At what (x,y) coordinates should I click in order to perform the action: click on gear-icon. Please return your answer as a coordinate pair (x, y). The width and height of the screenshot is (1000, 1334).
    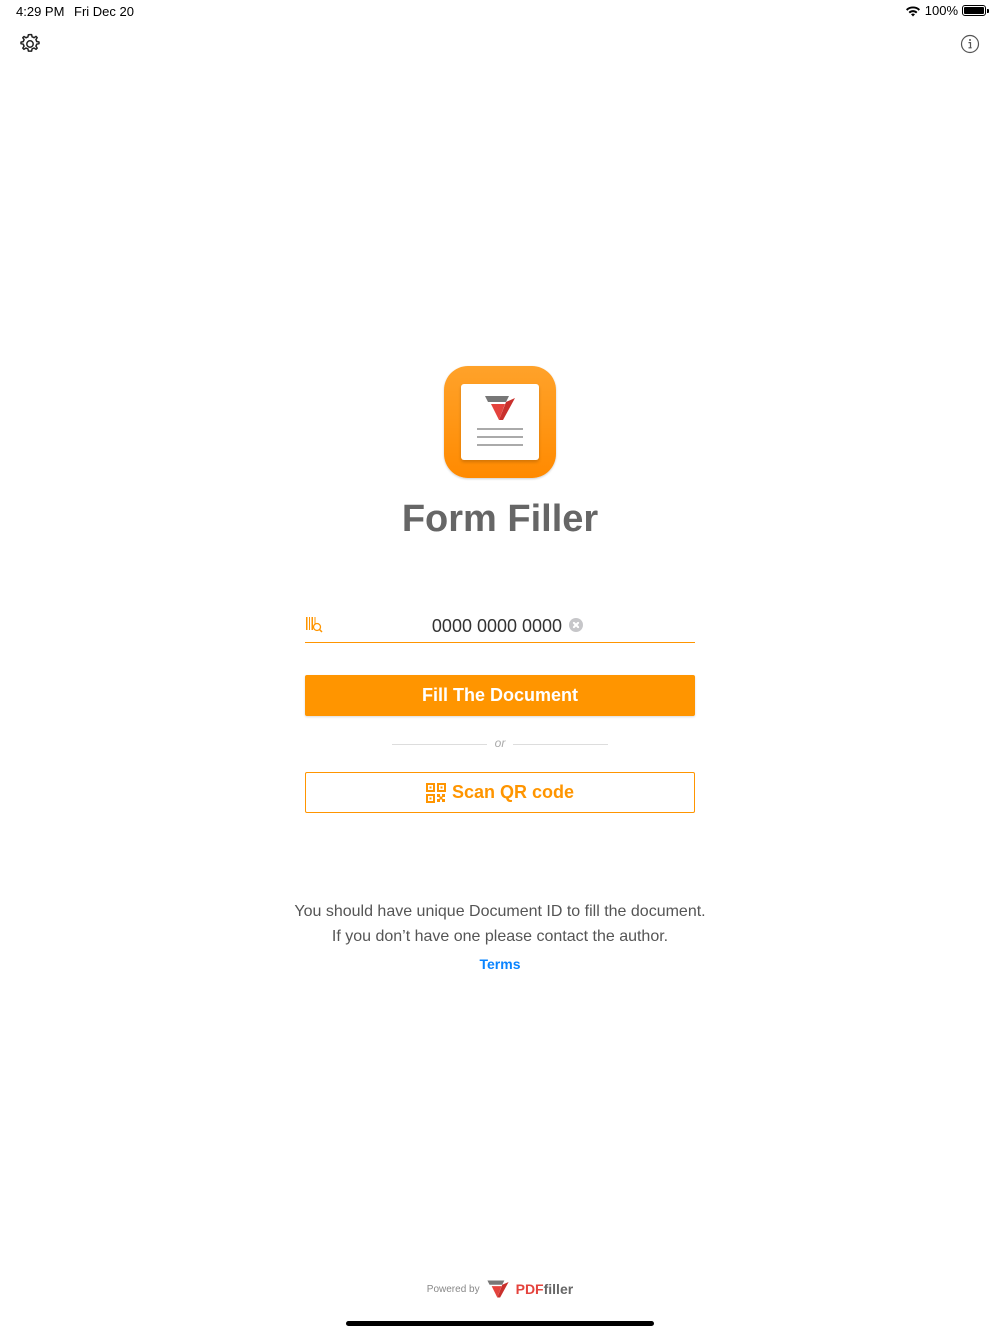
    Looking at the image, I should click on (30, 44).